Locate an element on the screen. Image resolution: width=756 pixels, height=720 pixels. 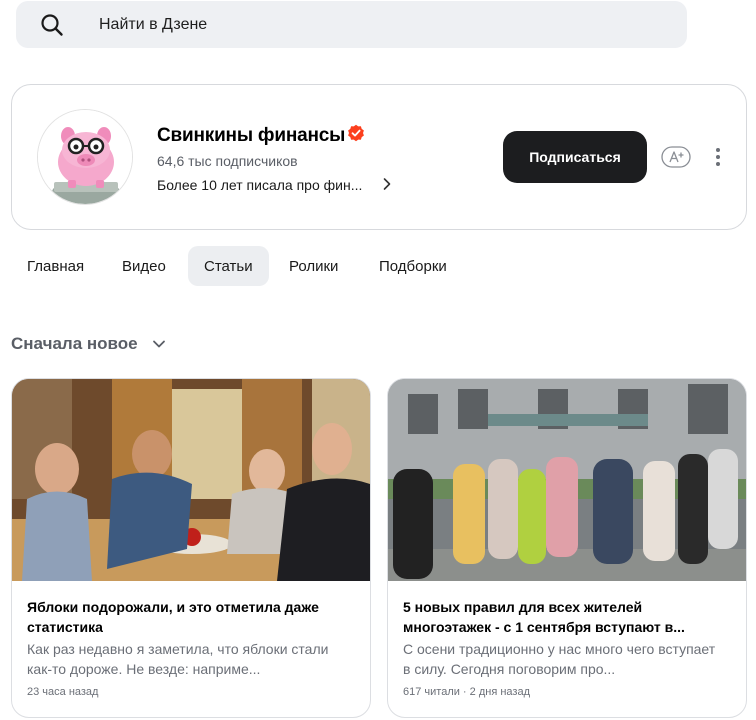
sort-dropdown: Сначала новое is located at coordinates (74, 344).